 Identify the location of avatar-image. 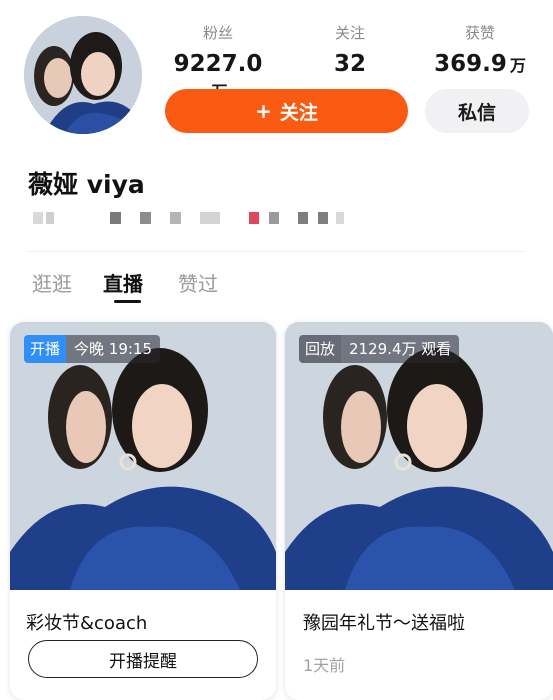
(83, 75).